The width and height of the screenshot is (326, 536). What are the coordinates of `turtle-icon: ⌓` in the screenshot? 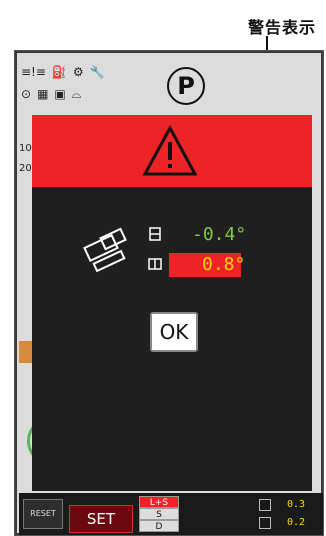 It's located at (76, 94).